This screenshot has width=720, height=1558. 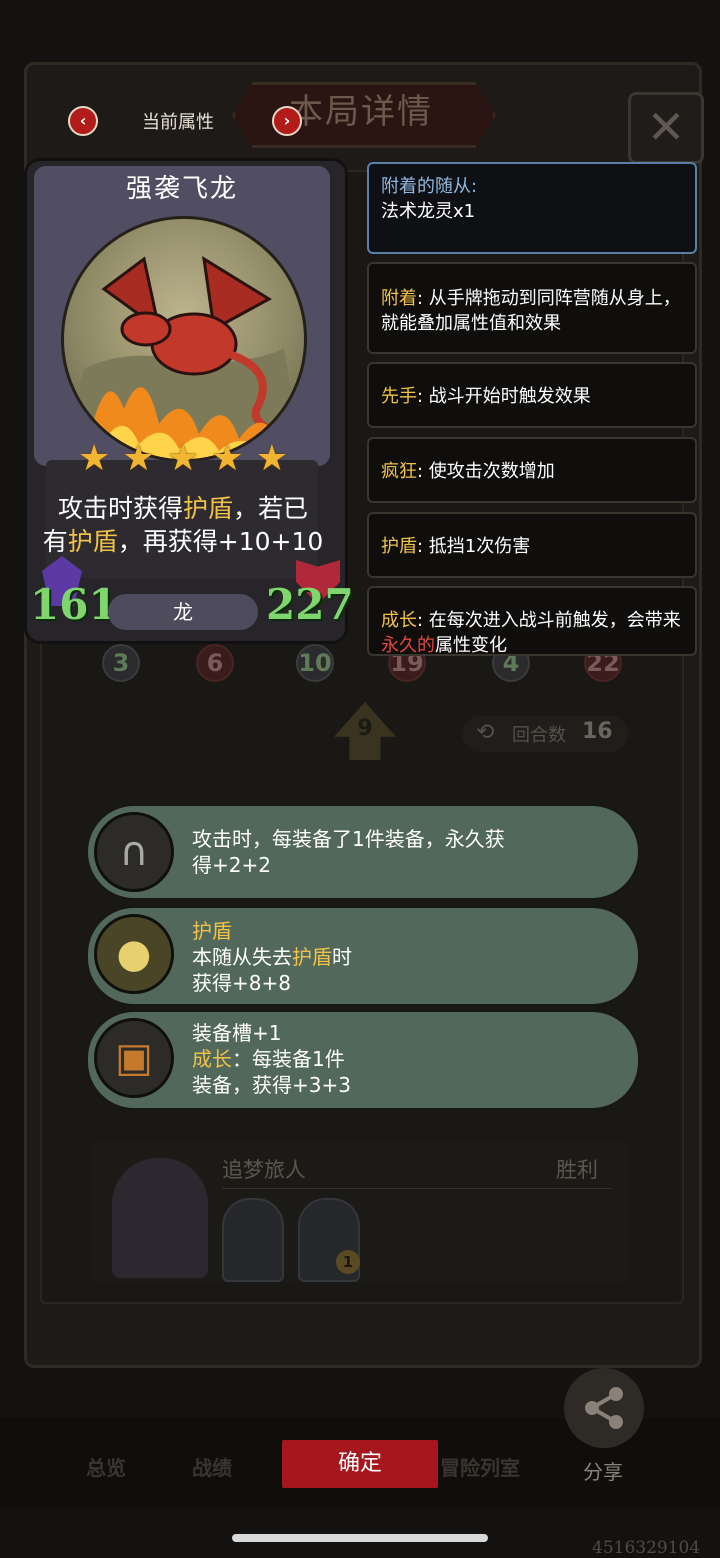 What do you see at coordinates (181, 189) in the screenshot?
I see `card-name: 强袭飞龙` at bounding box center [181, 189].